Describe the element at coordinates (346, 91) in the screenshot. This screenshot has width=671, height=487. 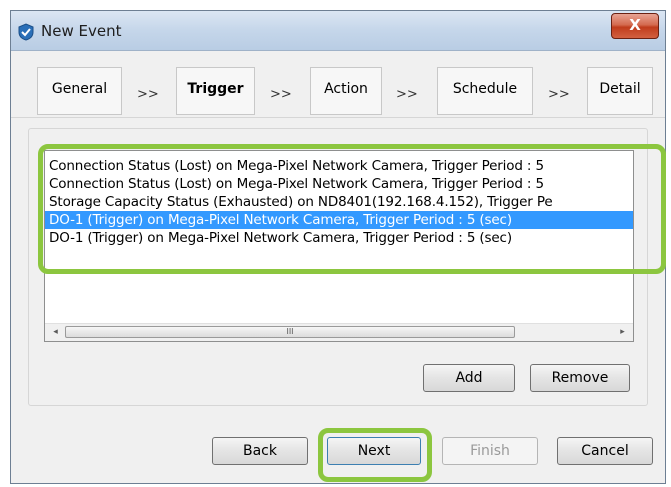
I see `tab-action: Action` at that location.